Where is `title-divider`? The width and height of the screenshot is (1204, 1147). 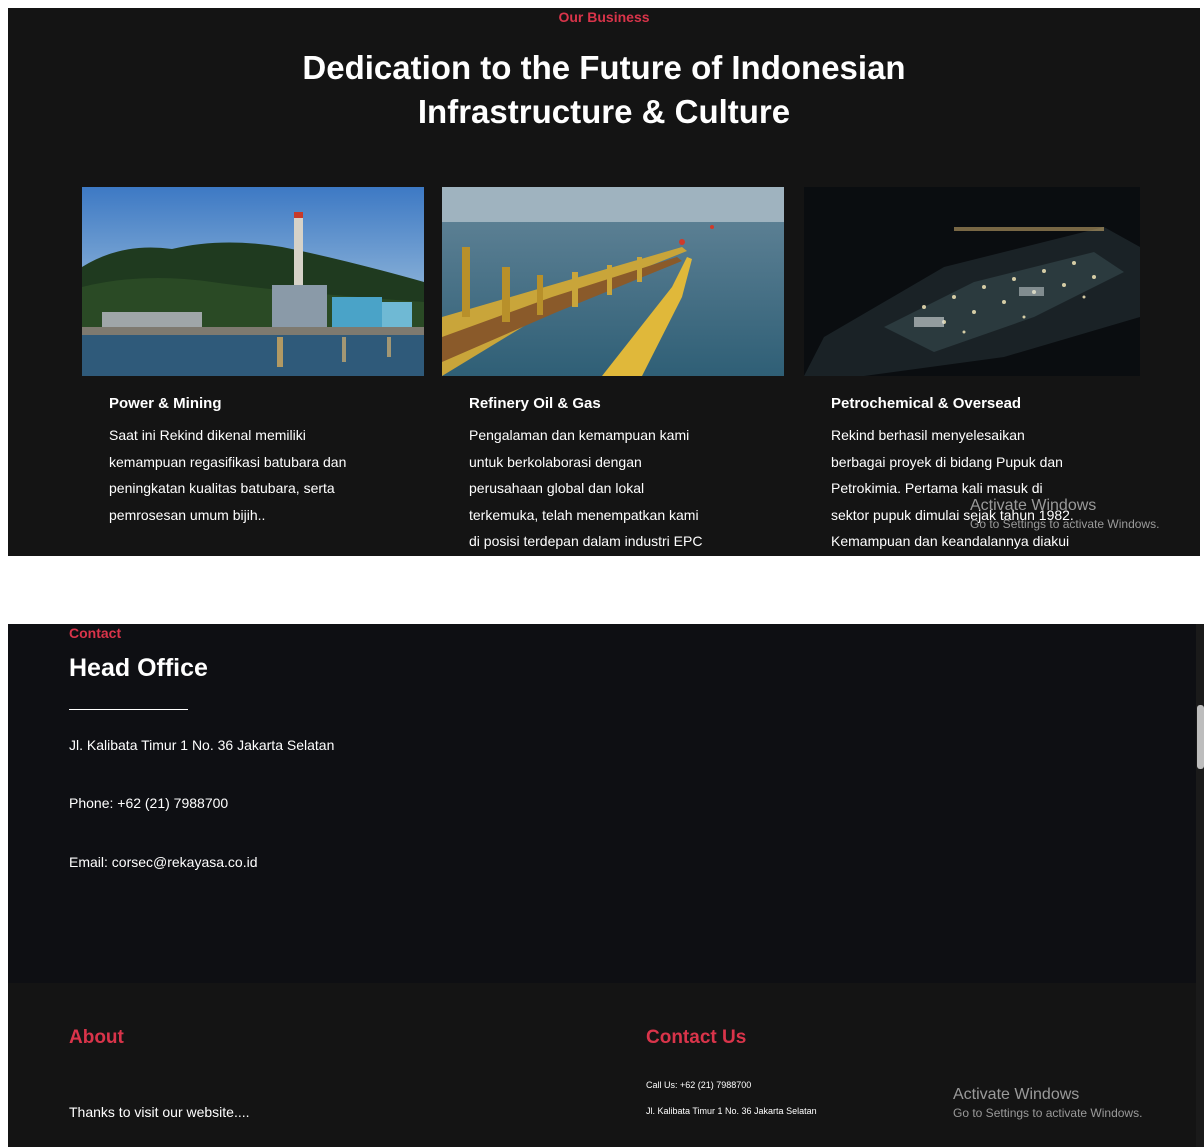 title-divider is located at coordinates (128, 709).